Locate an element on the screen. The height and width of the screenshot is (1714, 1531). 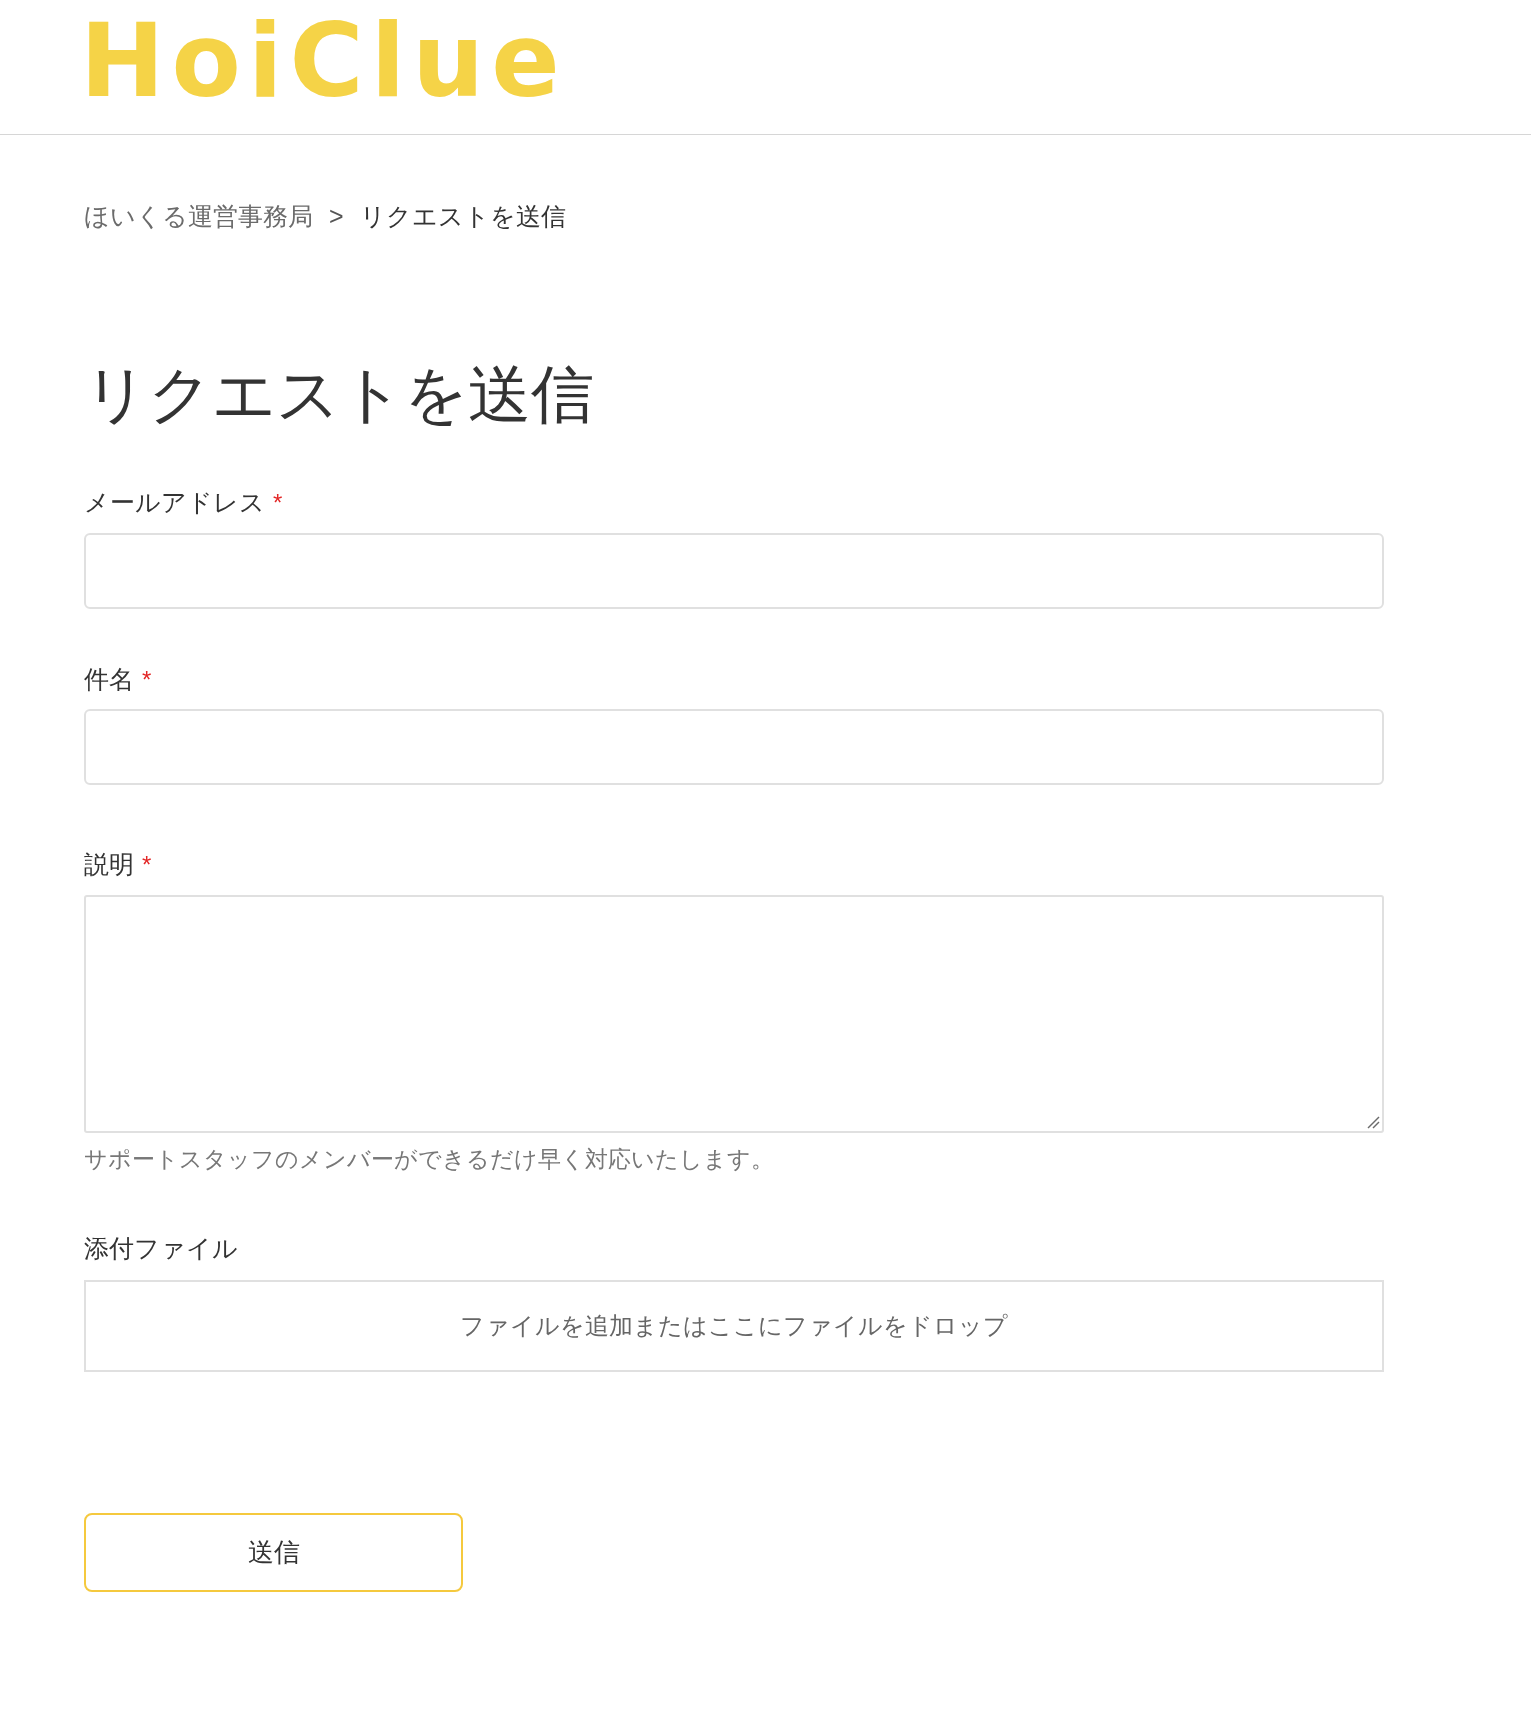
field-label: 説明 is located at coordinates (109, 865).